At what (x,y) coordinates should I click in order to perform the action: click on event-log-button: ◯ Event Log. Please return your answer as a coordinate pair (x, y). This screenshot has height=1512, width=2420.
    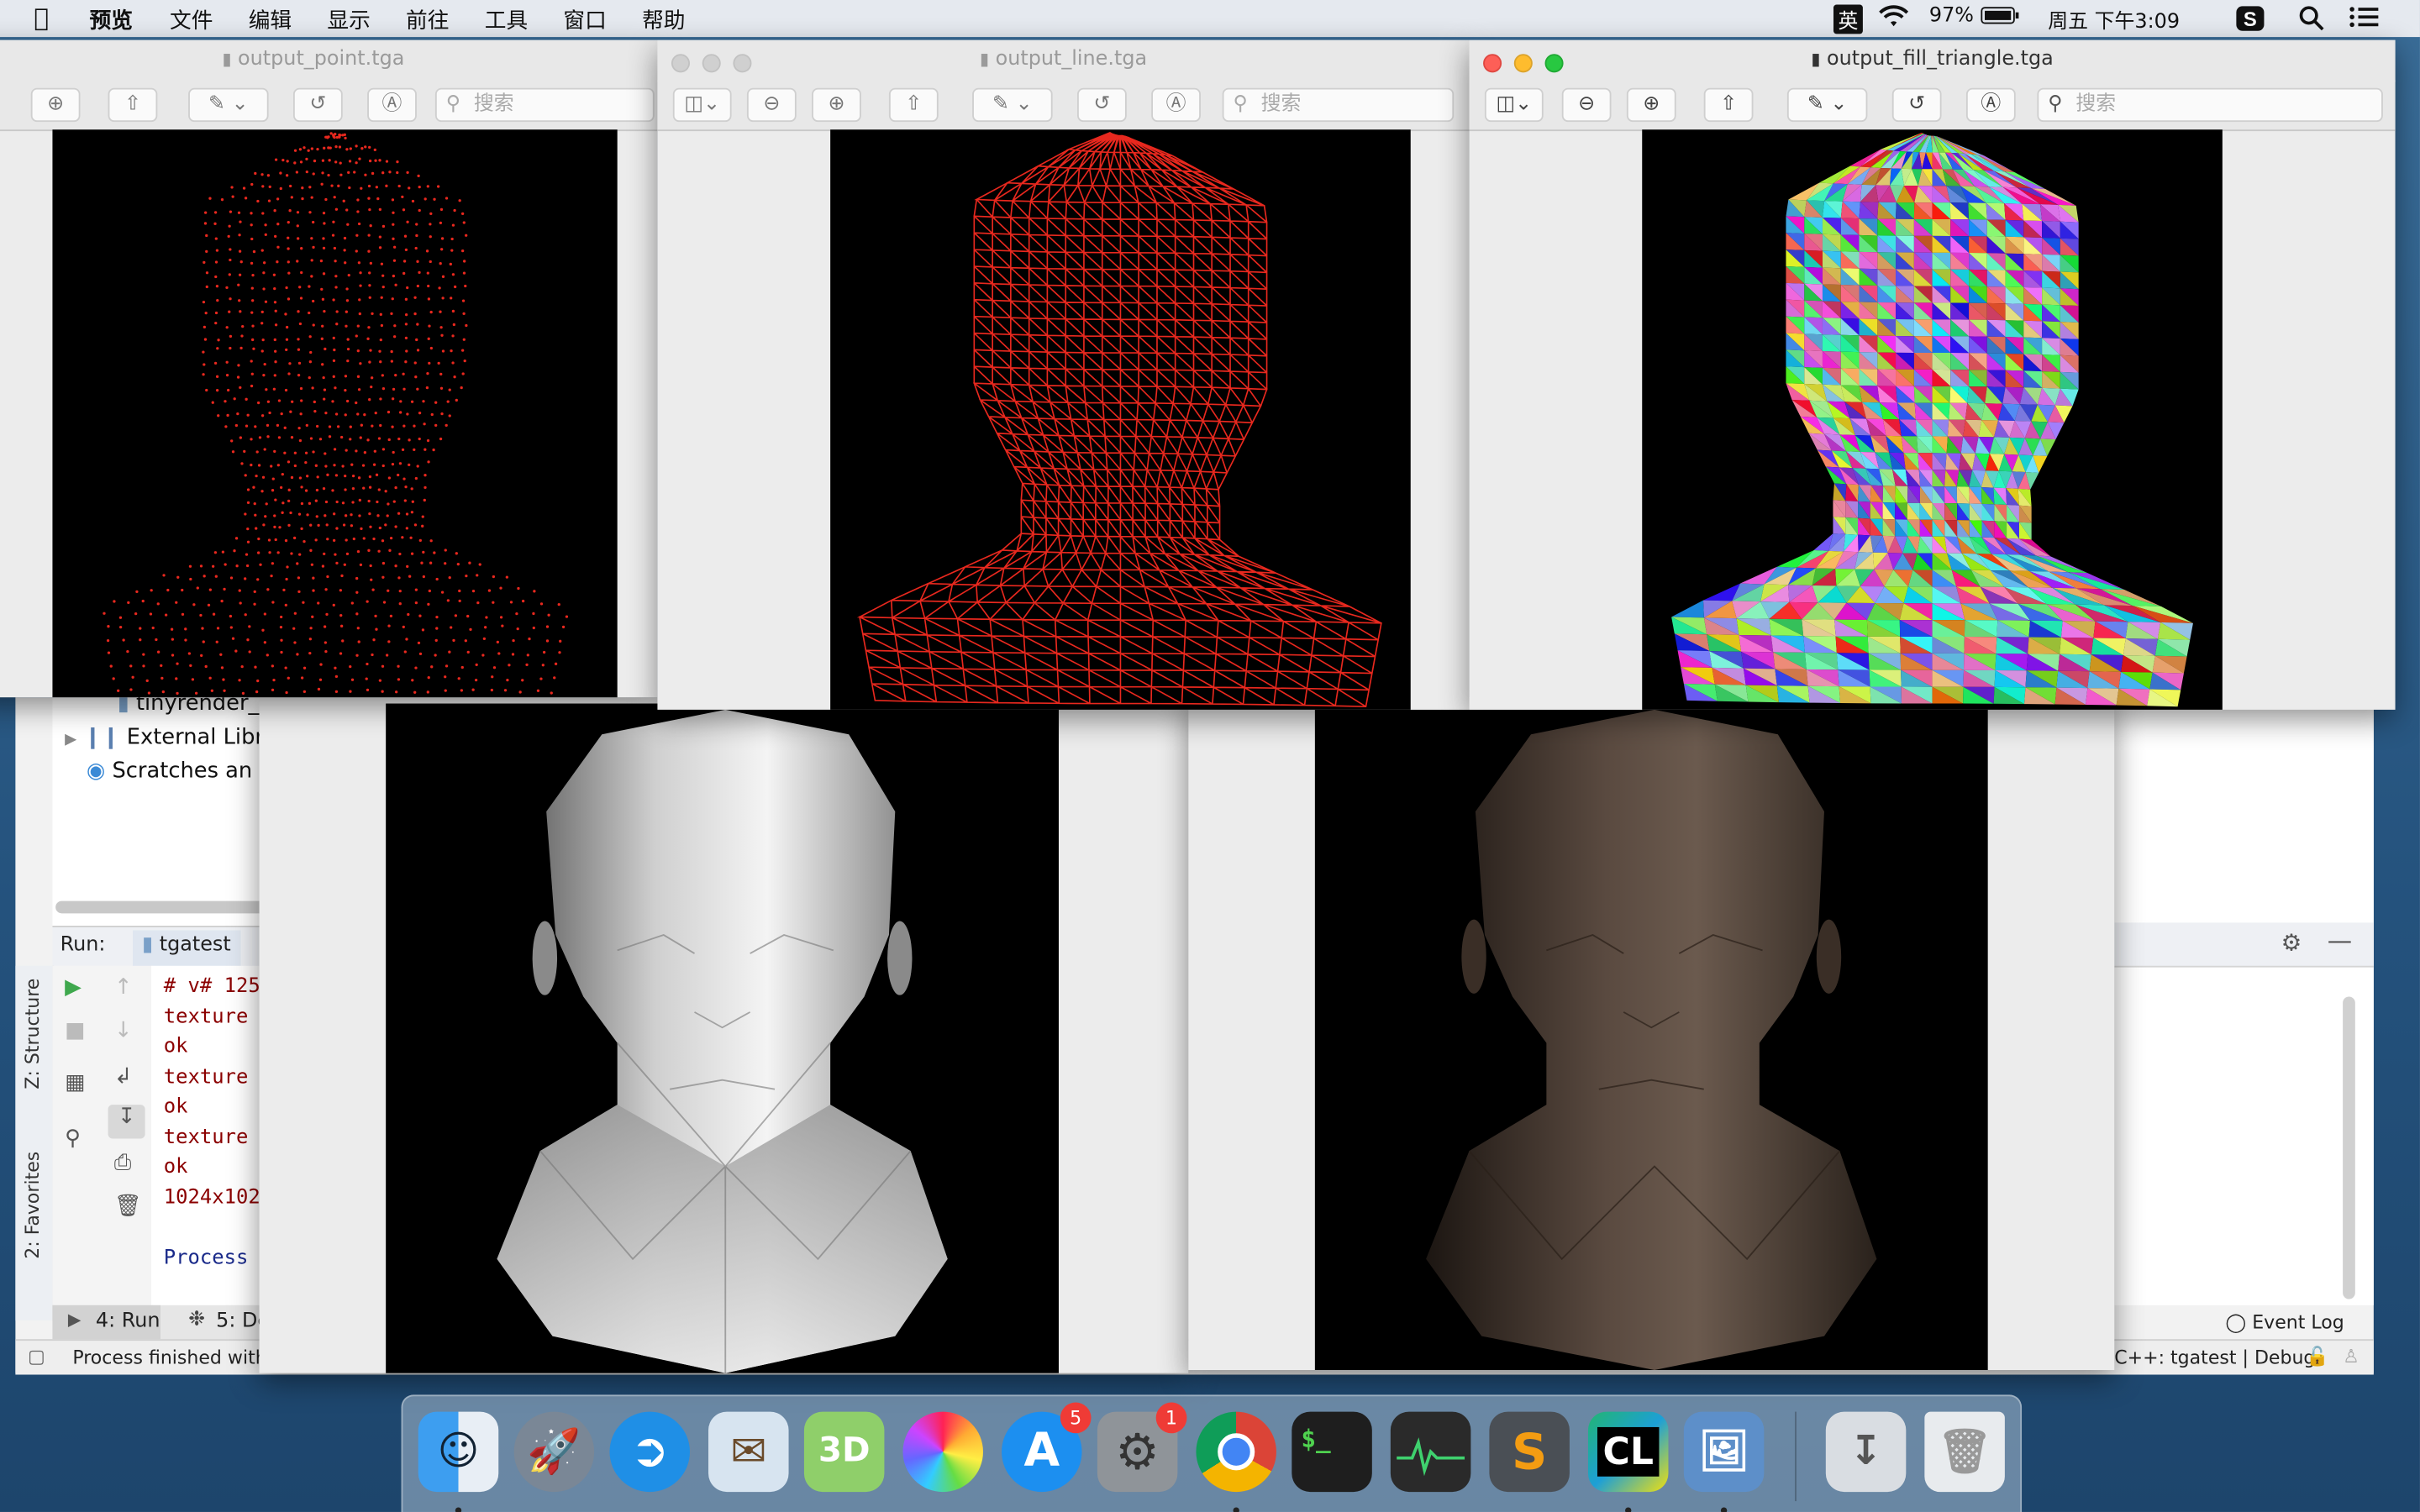
    Looking at the image, I should click on (2285, 1322).